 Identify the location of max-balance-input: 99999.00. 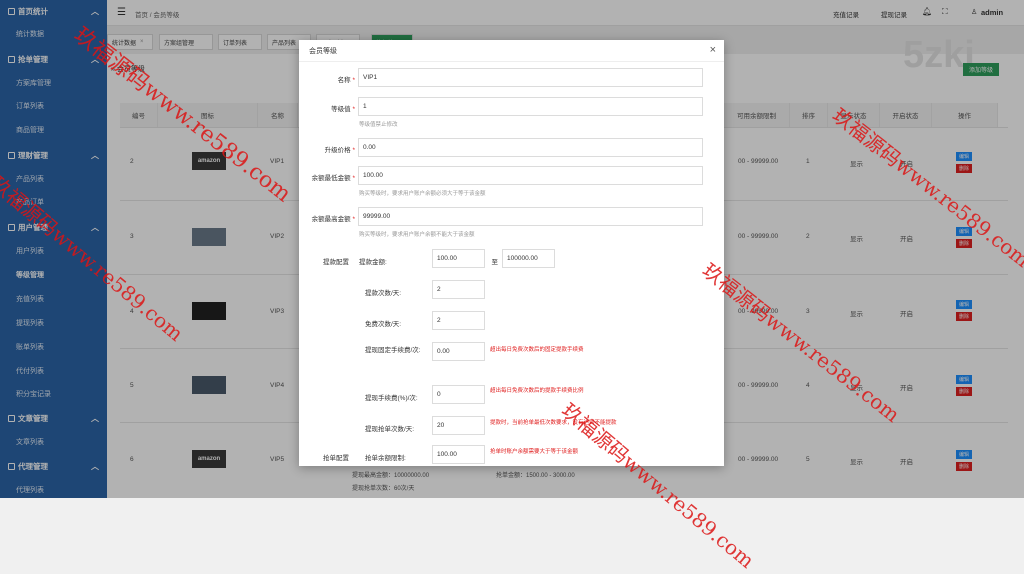
(530, 216).